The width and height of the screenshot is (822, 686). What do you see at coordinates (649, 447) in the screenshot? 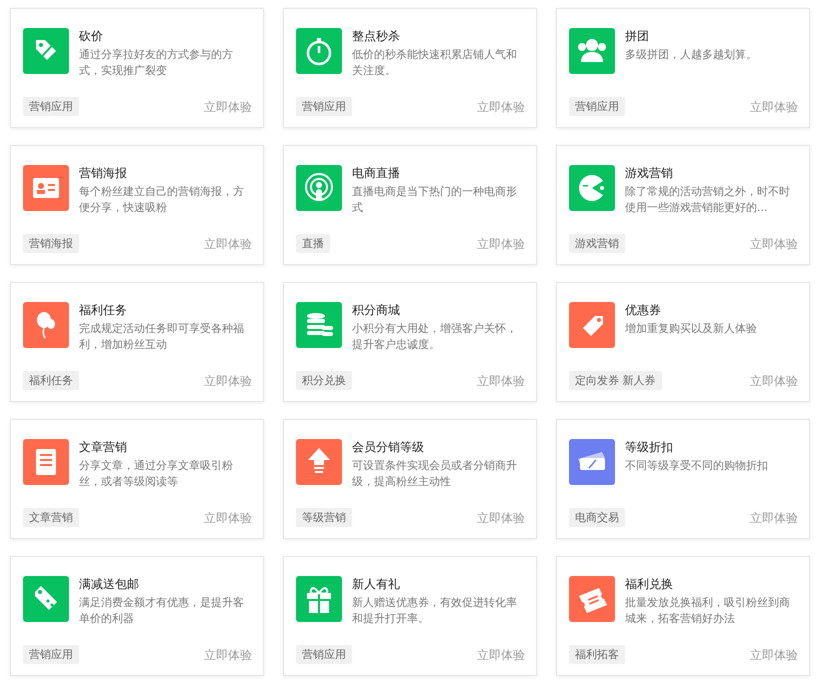
I see `card-title: 等级折扣` at bounding box center [649, 447].